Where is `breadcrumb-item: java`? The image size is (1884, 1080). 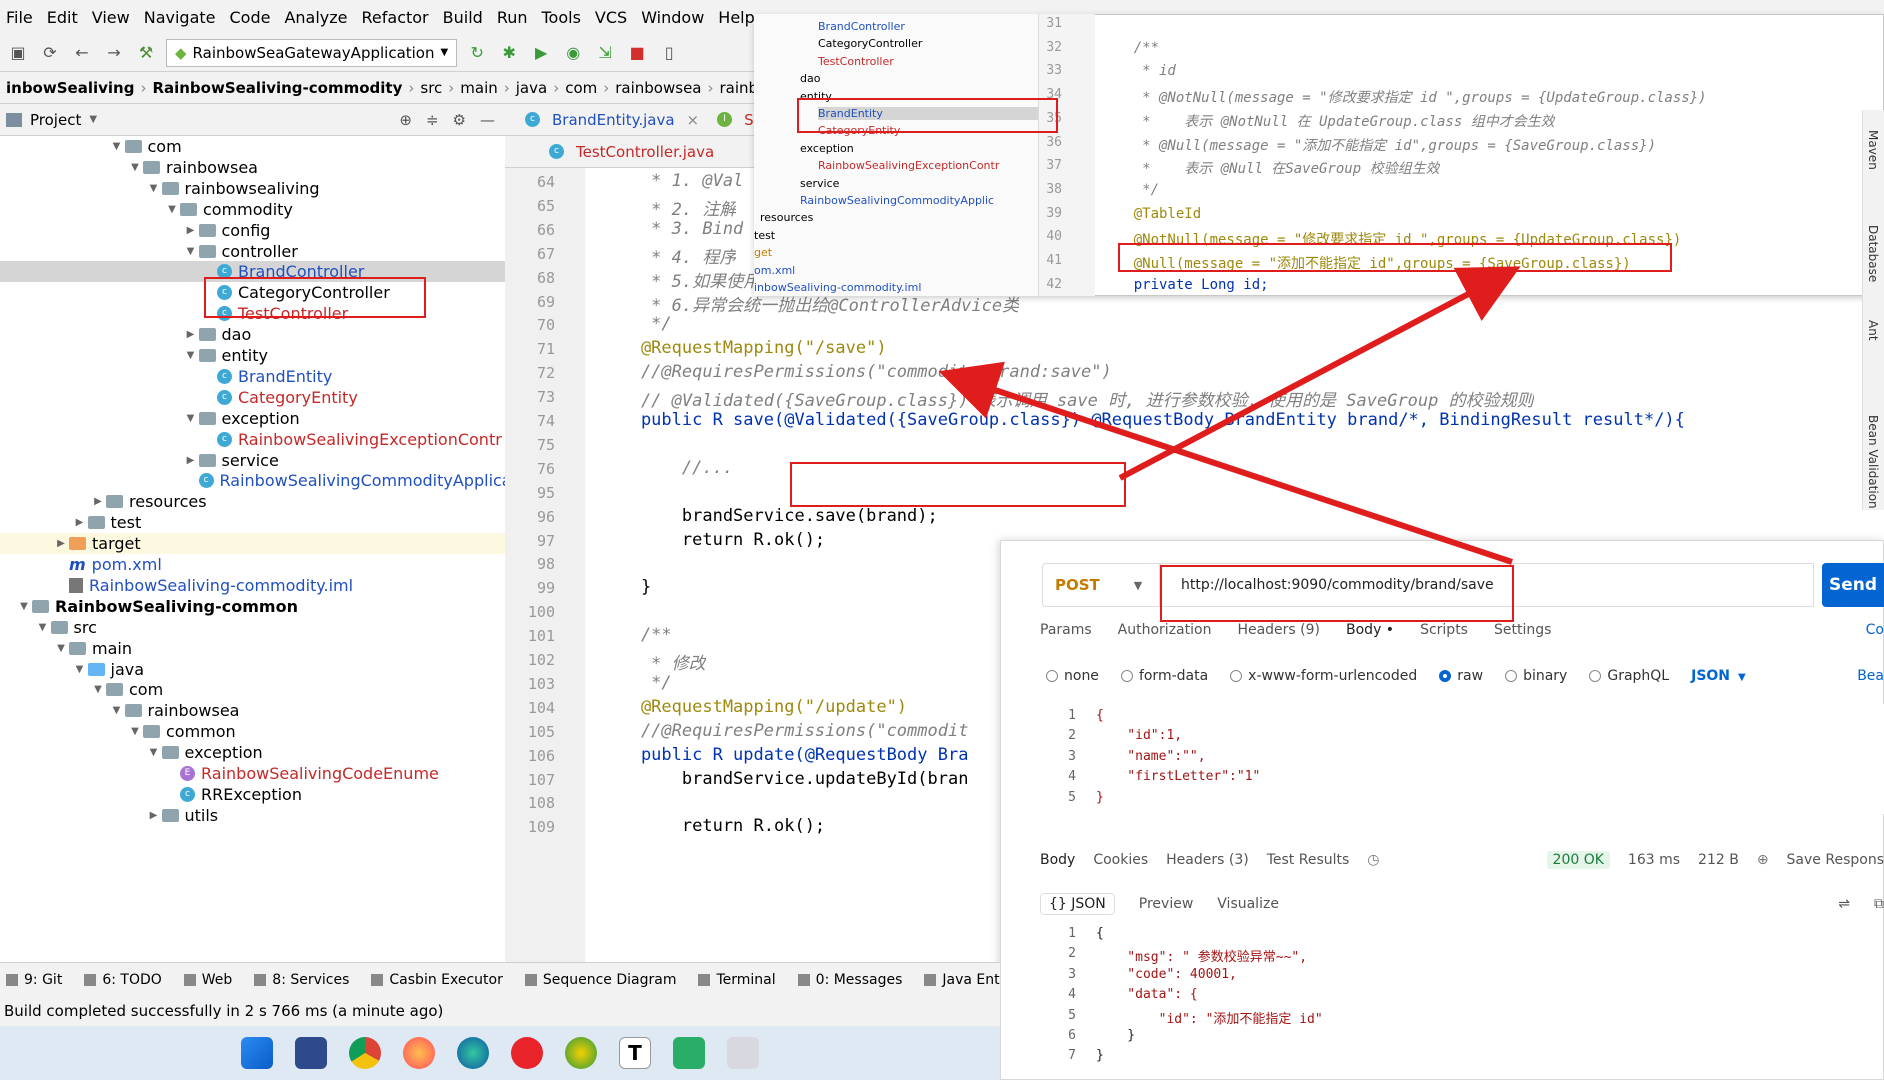 breadcrumb-item: java is located at coordinates (531, 88).